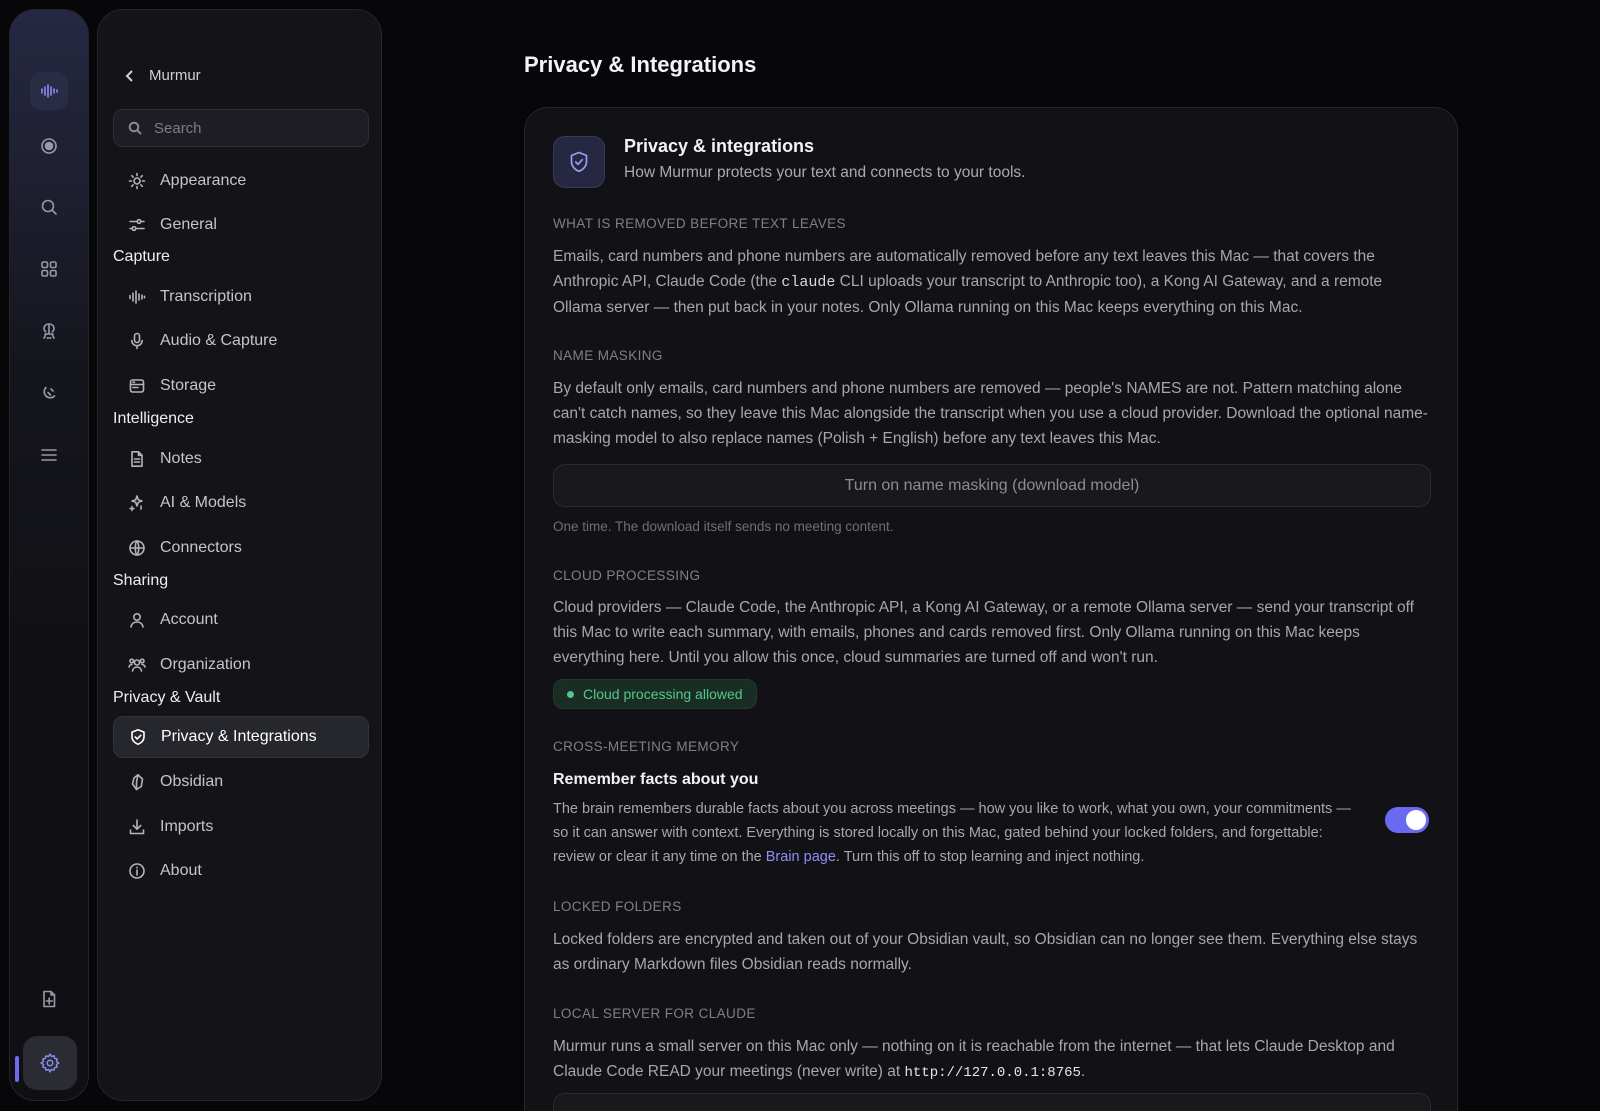 The width and height of the screenshot is (1600, 1111). Describe the element at coordinates (192, 781) in the screenshot. I see `nav-item-label: Obsidian` at that location.